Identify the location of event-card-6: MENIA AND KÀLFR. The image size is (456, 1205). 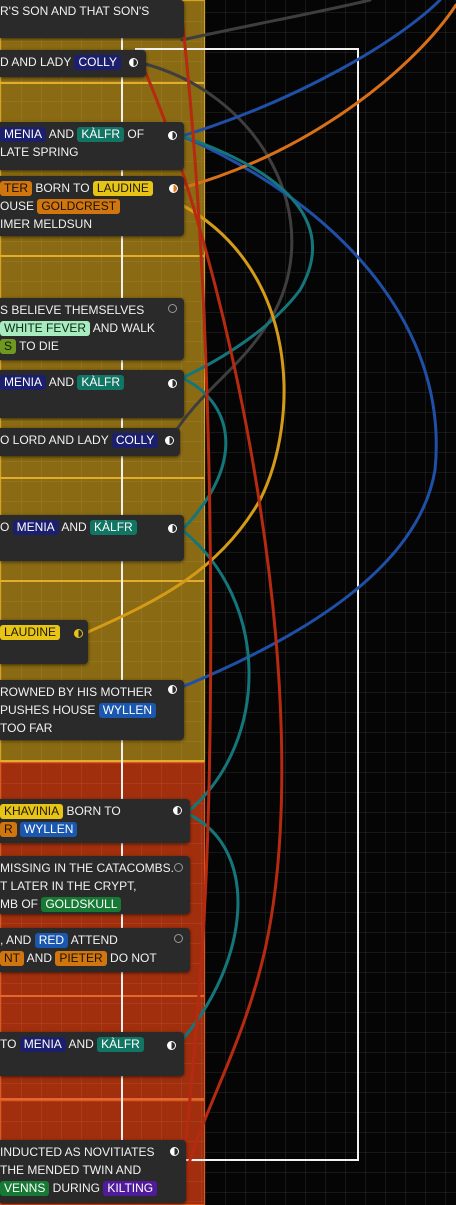
(92, 394).